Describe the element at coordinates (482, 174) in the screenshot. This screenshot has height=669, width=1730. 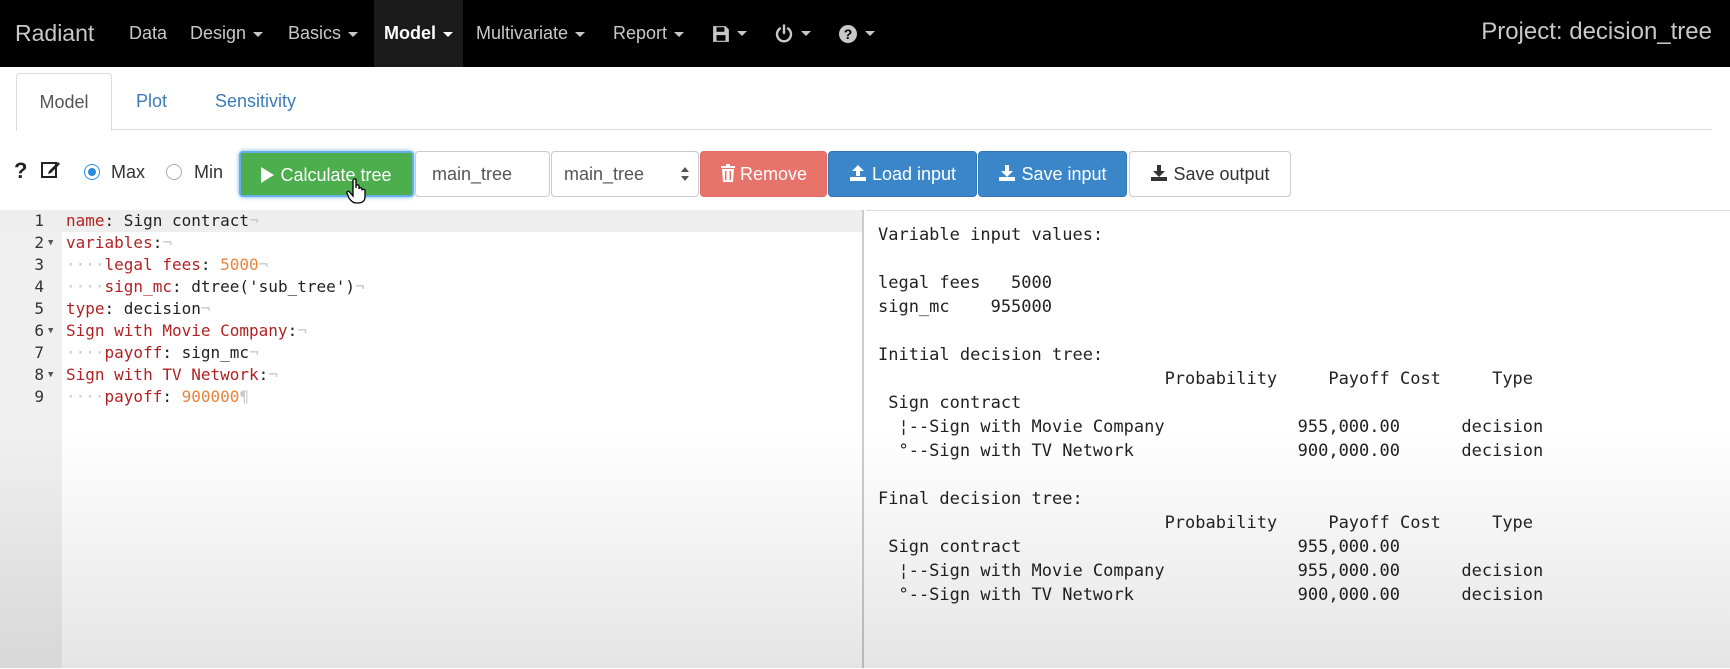
I see `tree-name-input: main_tree` at that location.